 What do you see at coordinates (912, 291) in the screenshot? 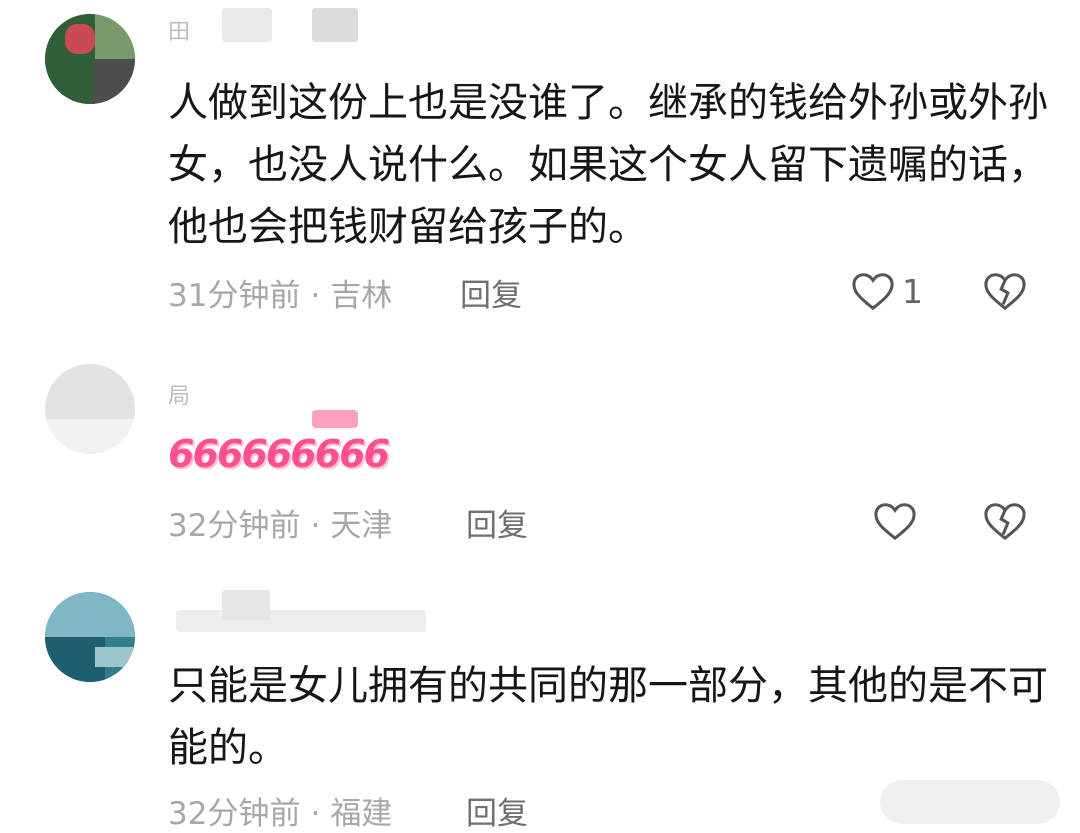
I see `like-count: 1` at bounding box center [912, 291].